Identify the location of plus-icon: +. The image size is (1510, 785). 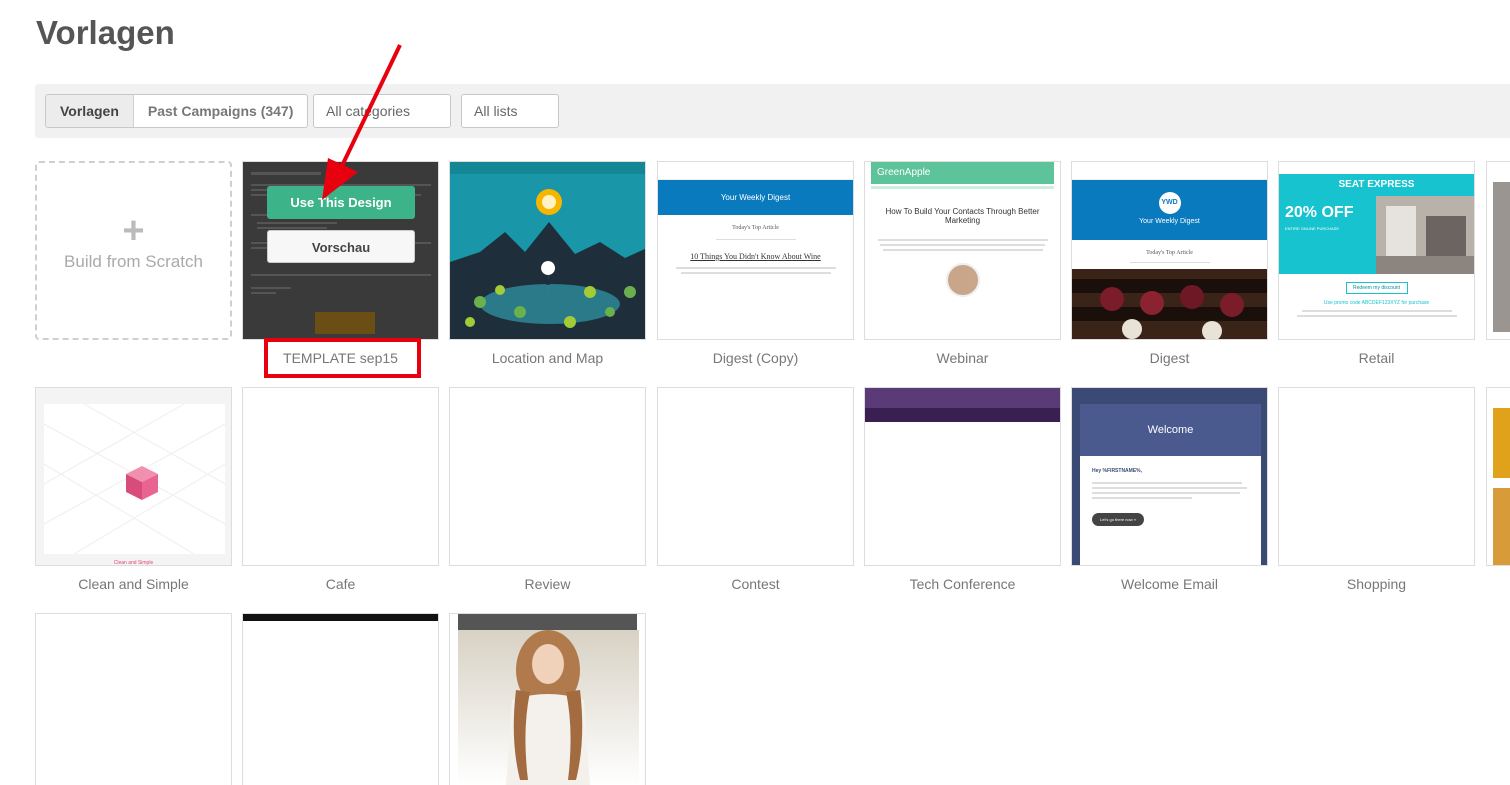
(133, 231).